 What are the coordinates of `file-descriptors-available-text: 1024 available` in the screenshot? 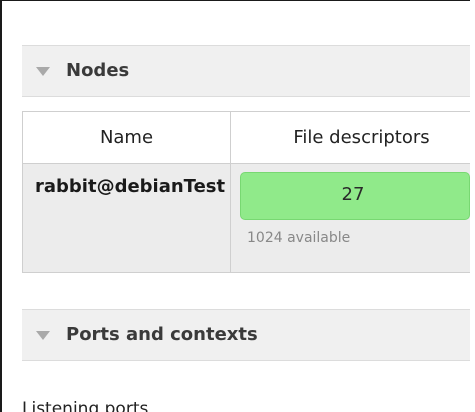 It's located at (299, 238).